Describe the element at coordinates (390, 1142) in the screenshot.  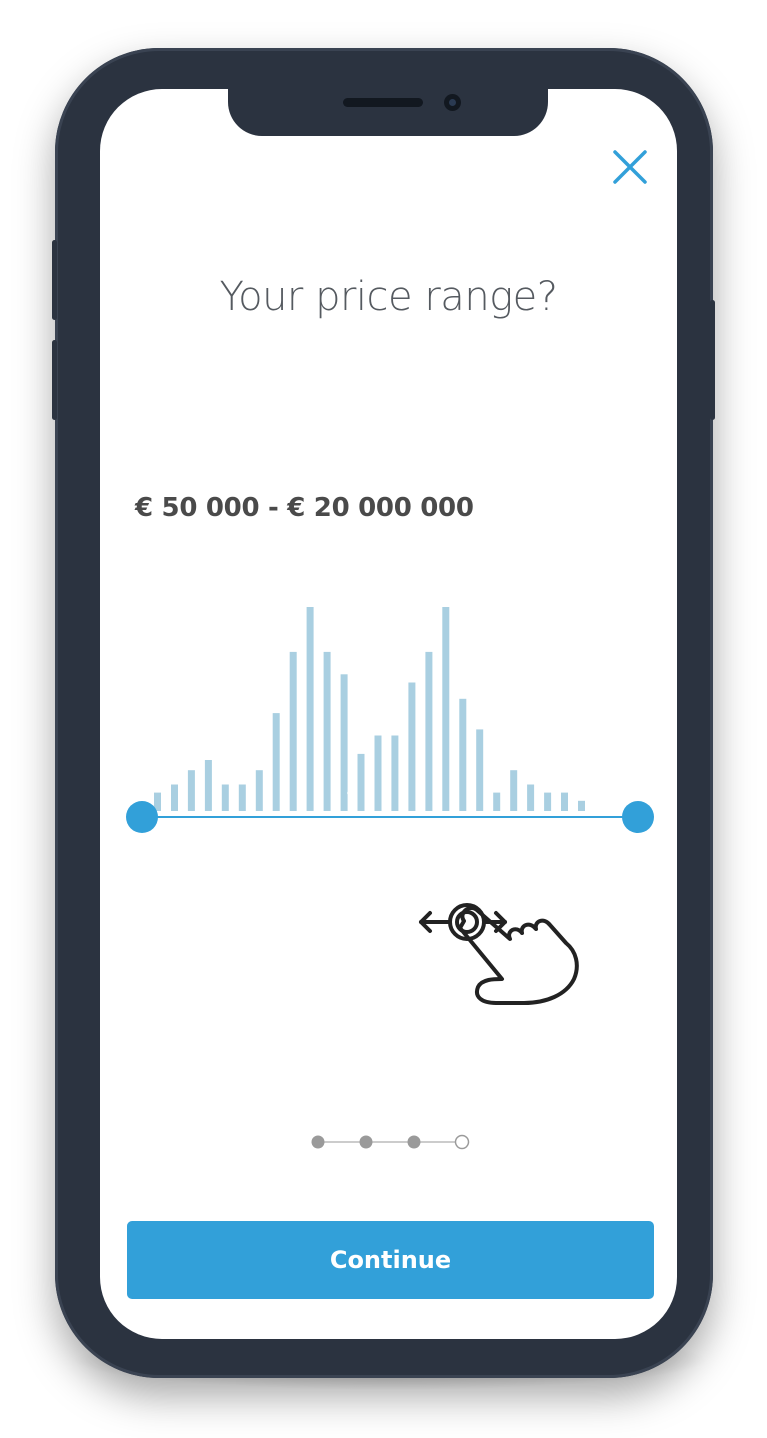
I see `step-progress-indicator` at that location.